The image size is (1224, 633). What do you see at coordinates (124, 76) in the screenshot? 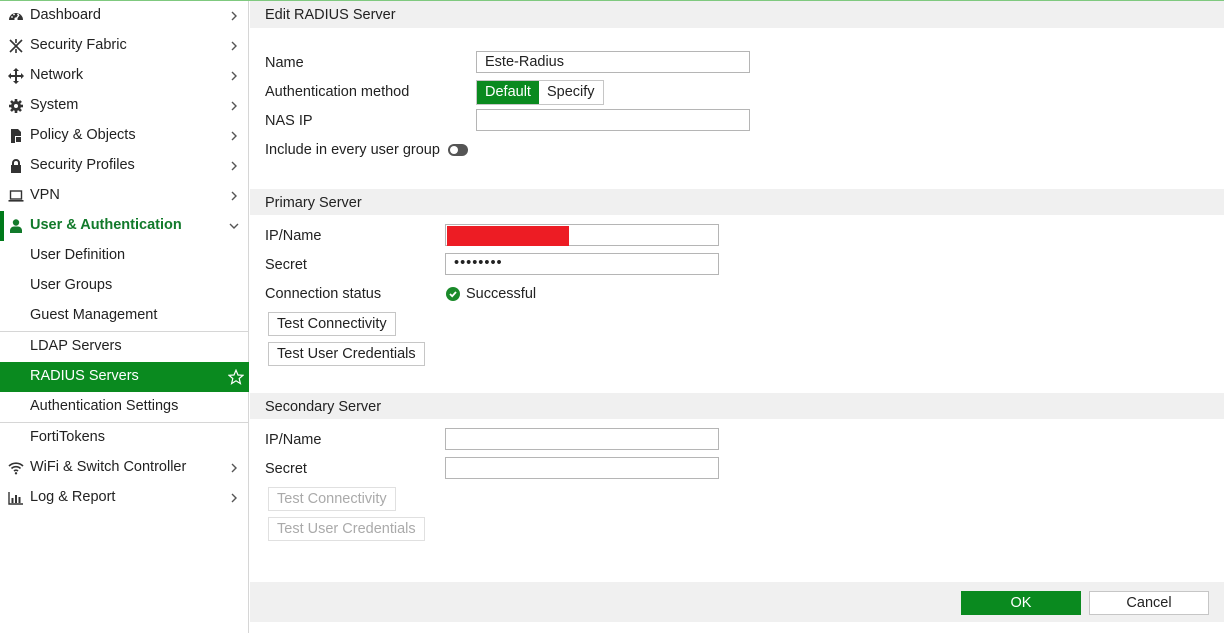
I see `sidebar-item-network: Network` at bounding box center [124, 76].